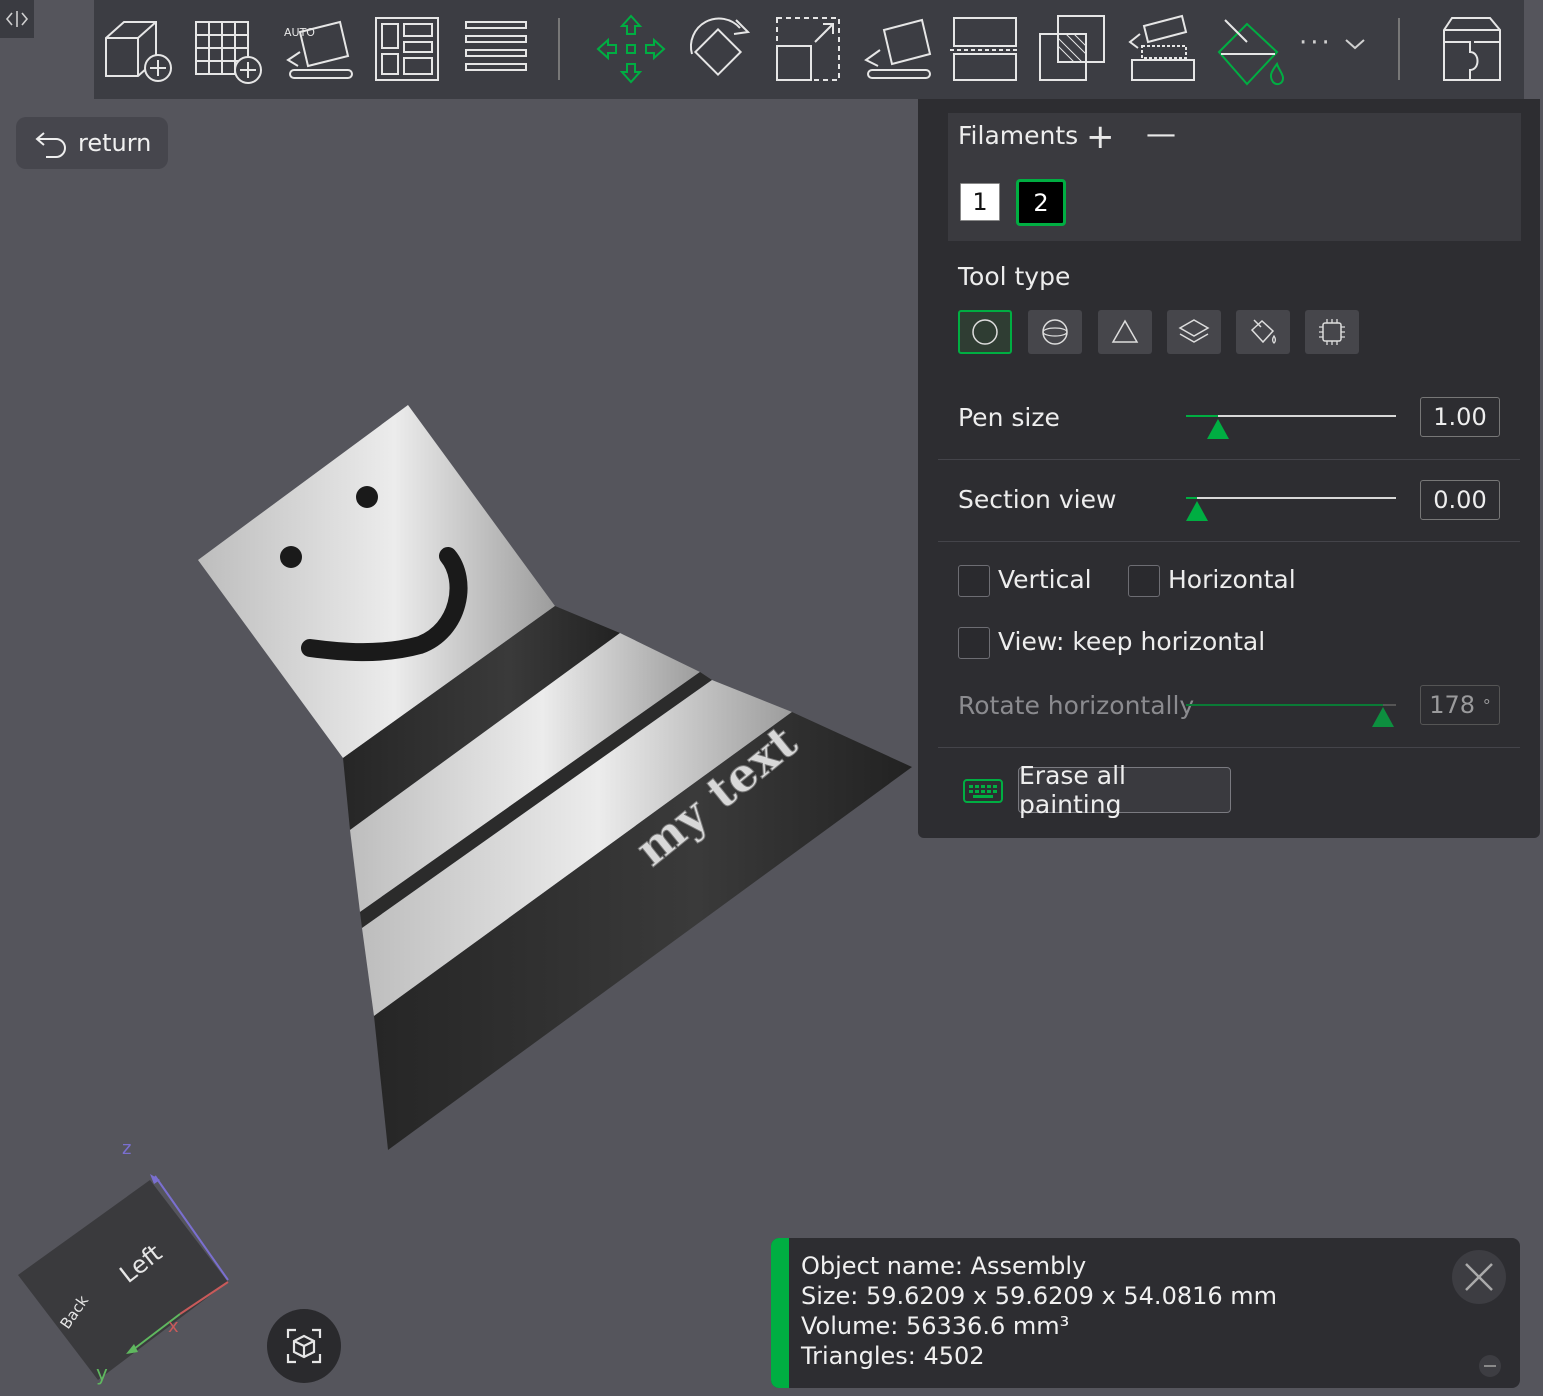  Describe the element at coordinates (1014, 276) in the screenshot. I see `tool-type-title: Tool type` at that location.